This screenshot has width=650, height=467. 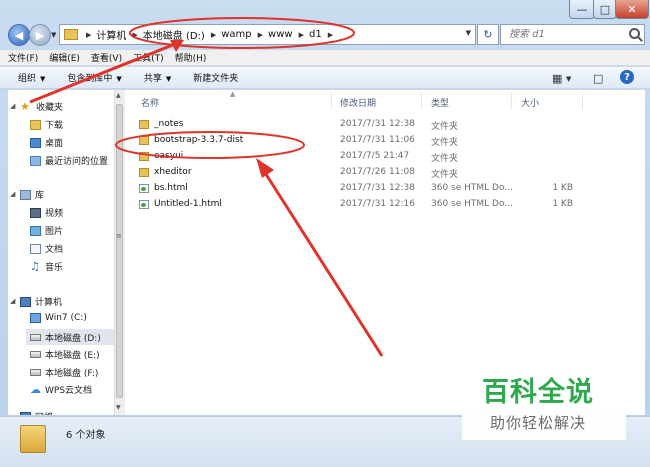 What do you see at coordinates (70, 337) in the screenshot?
I see `sidebar-item-drive-d: 本地磁盘 (D:)` at bounding box center [70, 337].